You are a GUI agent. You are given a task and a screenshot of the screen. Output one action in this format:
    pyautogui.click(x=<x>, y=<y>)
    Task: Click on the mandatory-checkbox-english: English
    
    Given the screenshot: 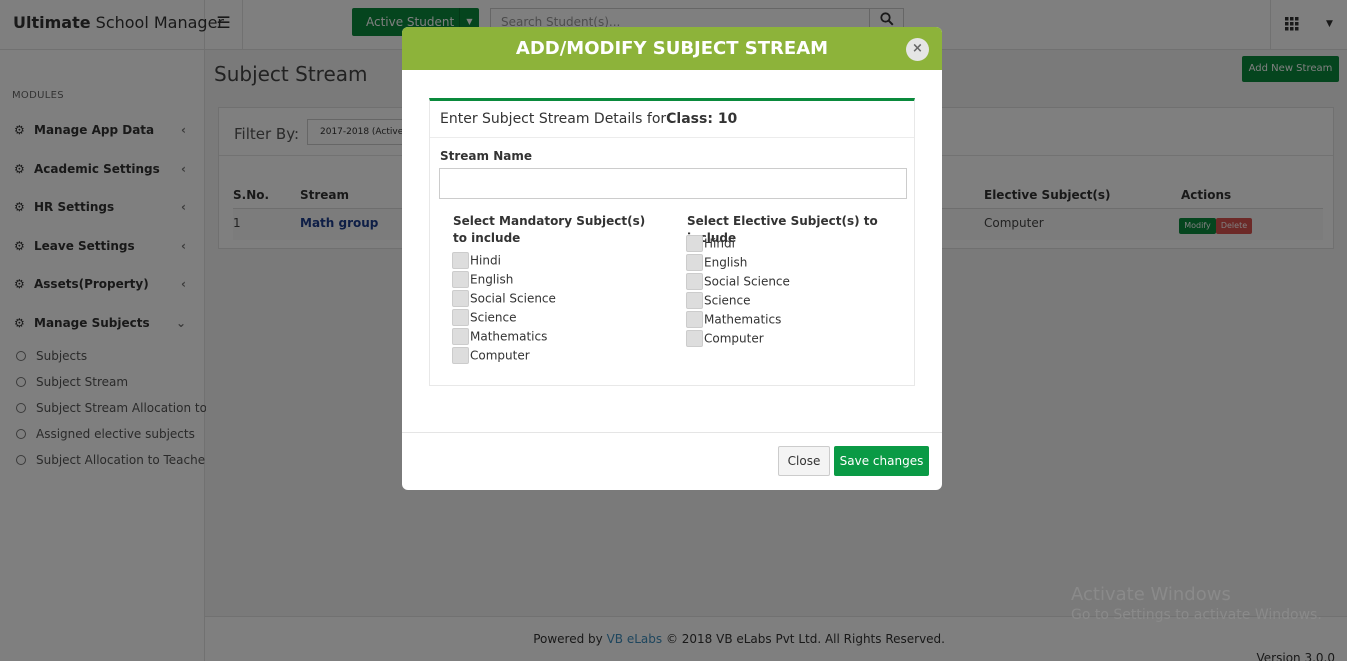 What is the action you would take?
    pyautogui.click(x=482, y=279)
    